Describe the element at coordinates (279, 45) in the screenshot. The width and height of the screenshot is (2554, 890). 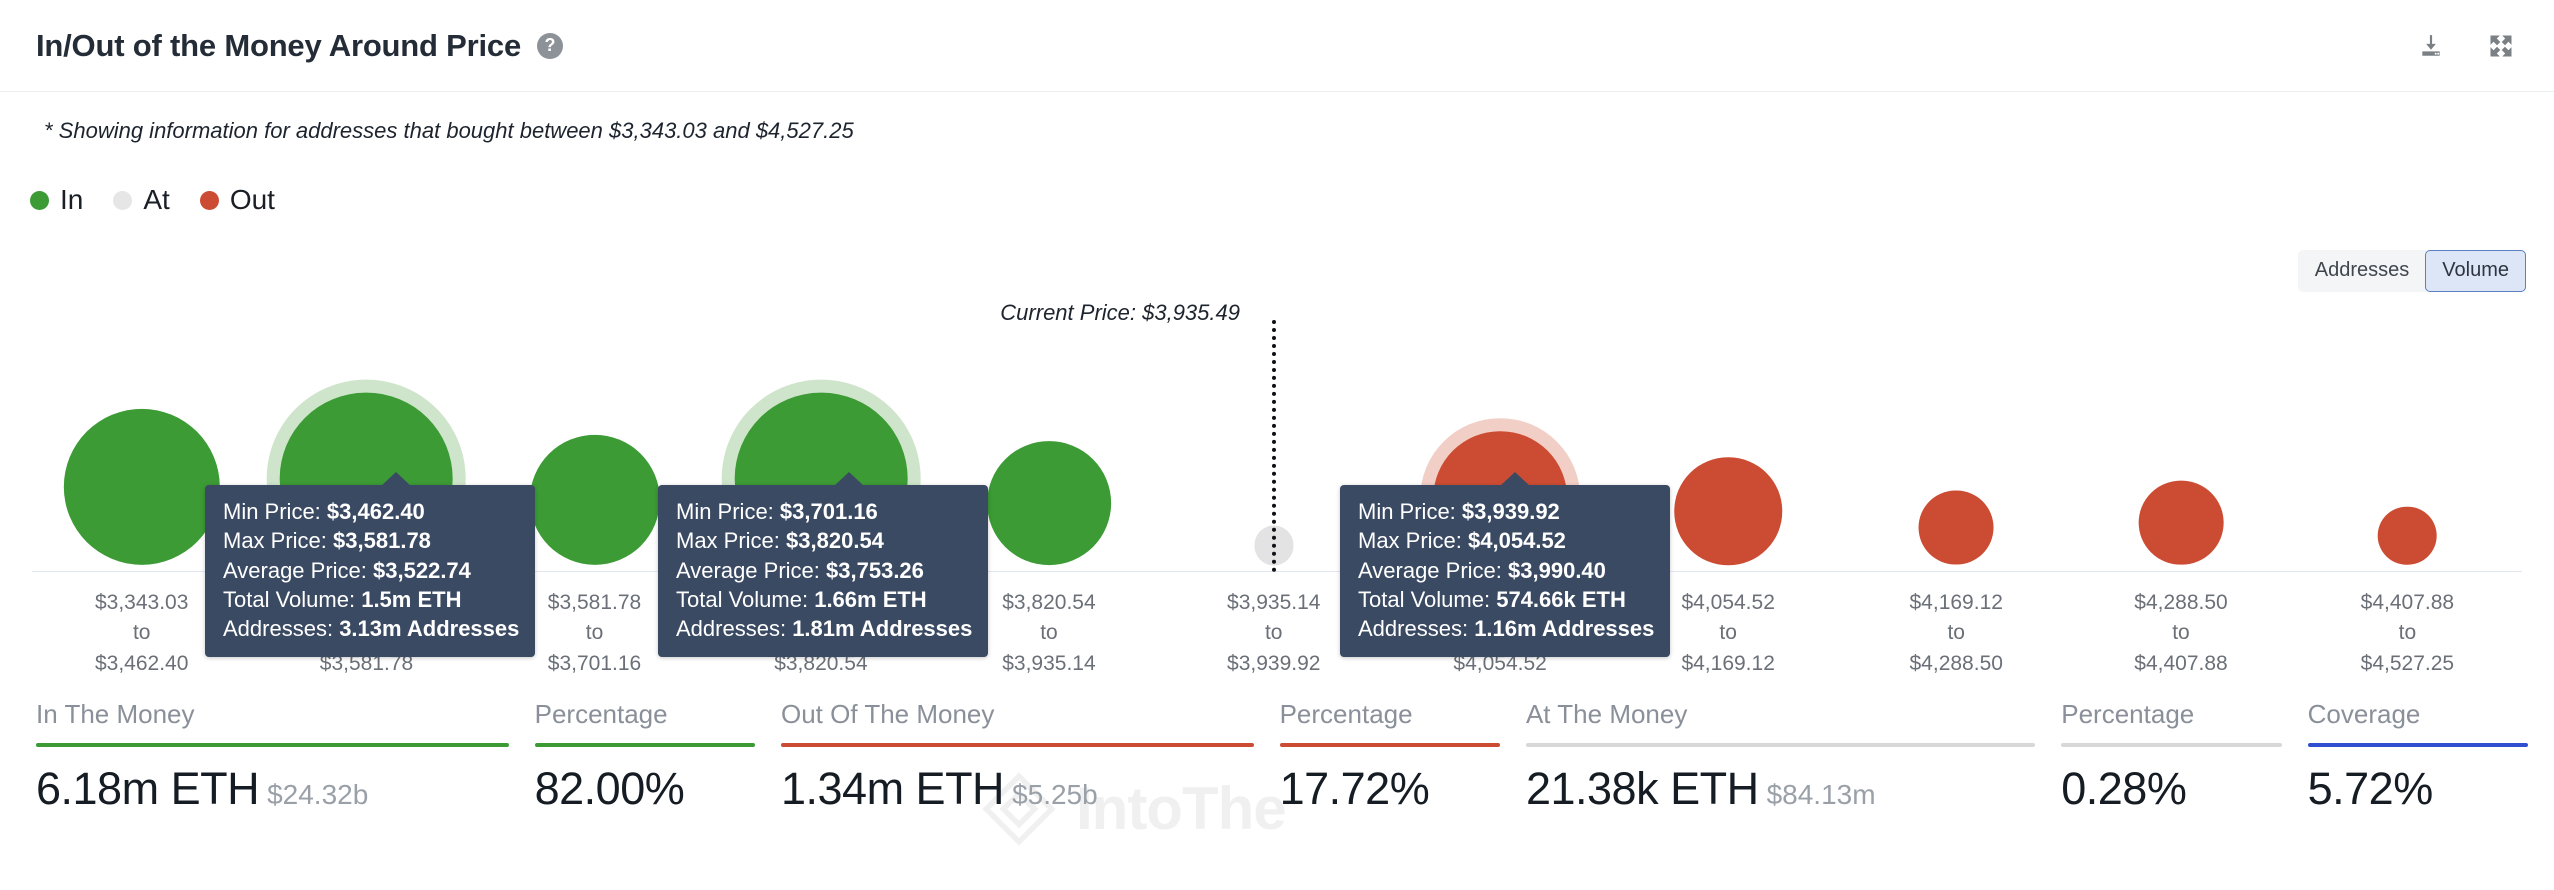
I see `page-title: In/Out of the Money Around Price` at that location.